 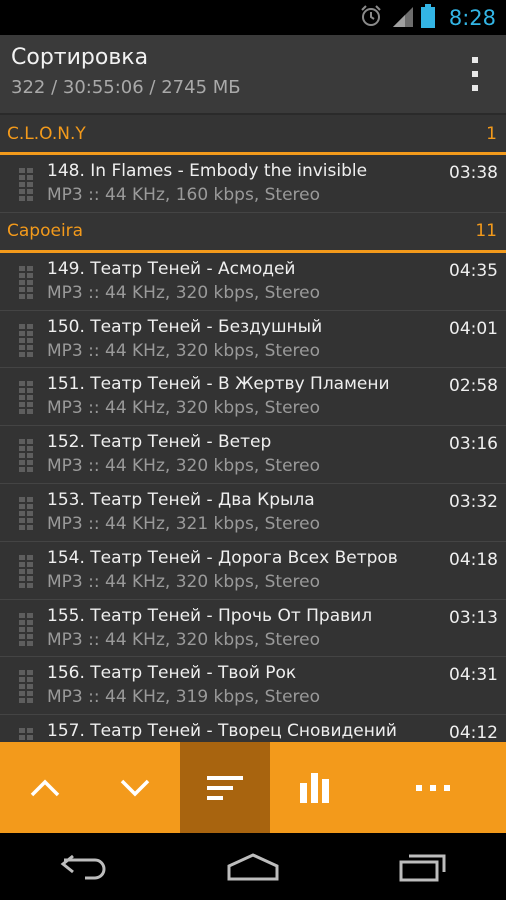 I want to click on move-up-icon, so click(x=45, y=787).